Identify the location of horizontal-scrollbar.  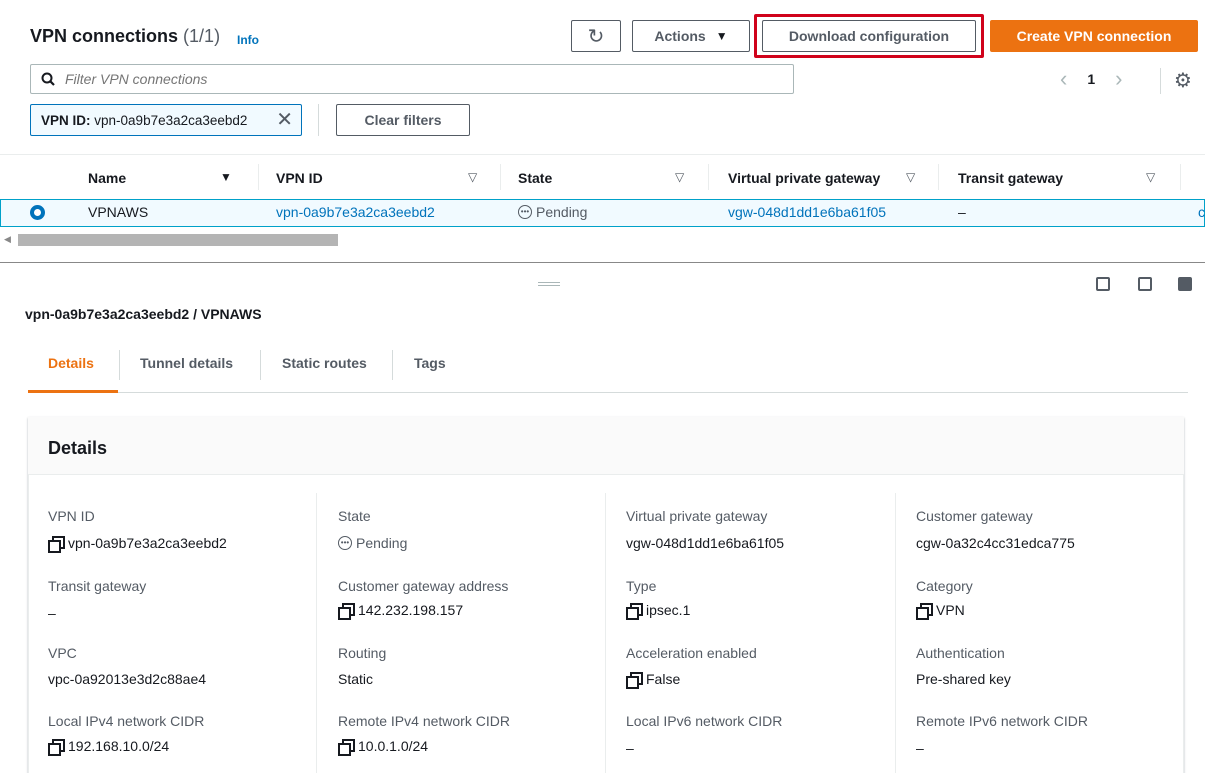
(178, 240).